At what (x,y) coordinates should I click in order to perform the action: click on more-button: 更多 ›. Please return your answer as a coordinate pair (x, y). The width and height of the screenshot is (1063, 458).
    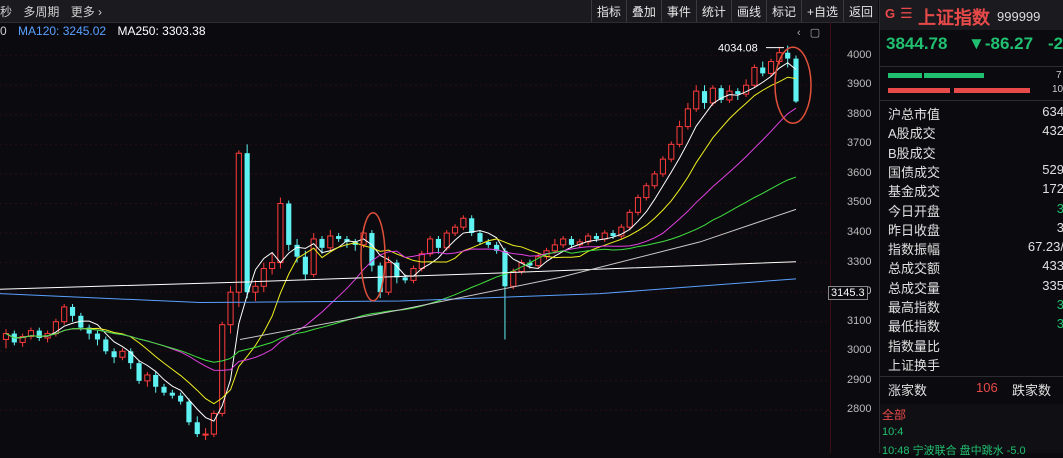
    Looking at the image, I should click on (86, 12).